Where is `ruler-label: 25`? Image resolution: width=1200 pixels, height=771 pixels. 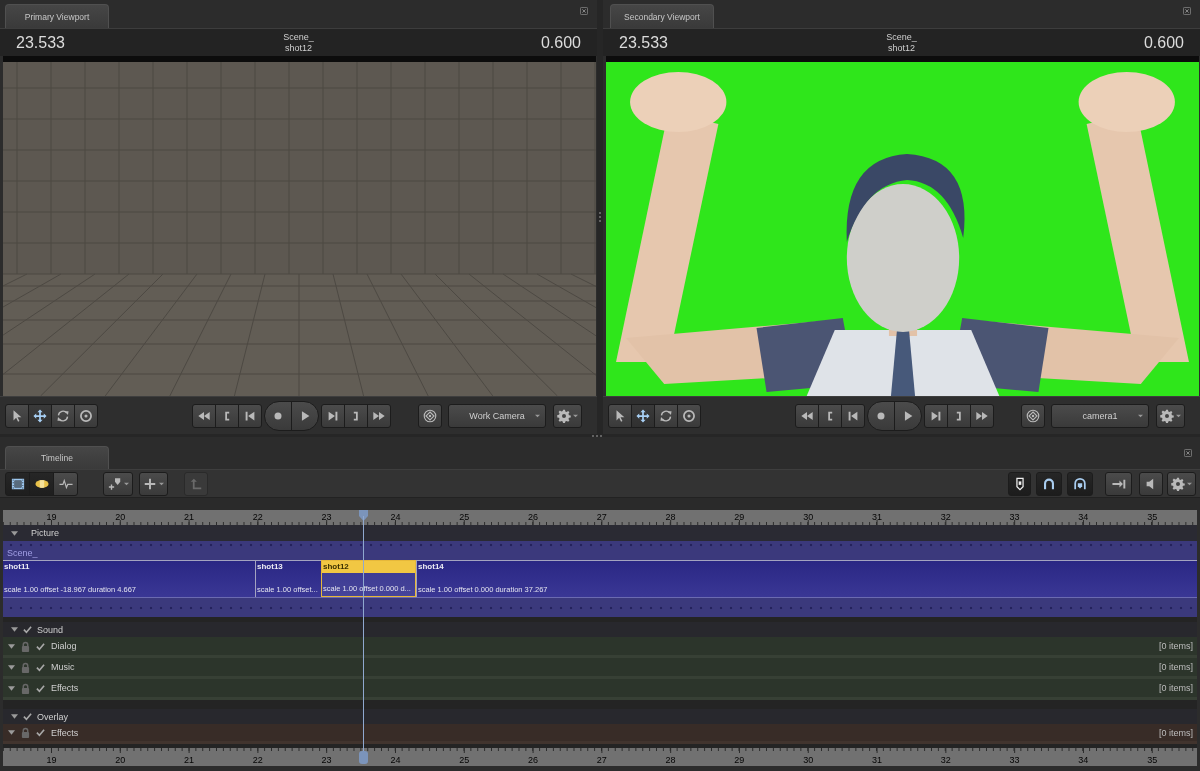 ruler-label: 25 is located at coordinates (464, 516).